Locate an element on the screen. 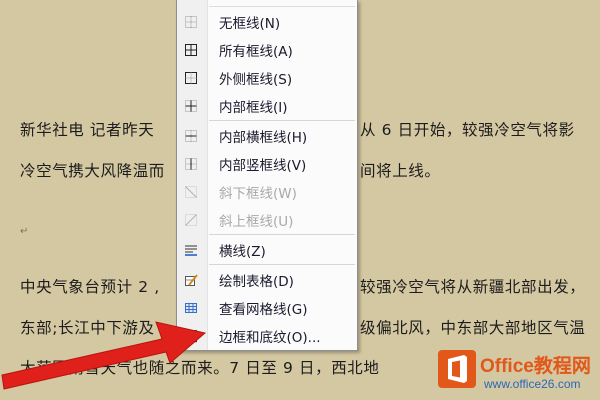 The height and width of the screenshot is (400, 600). red-arrow-annotation is located at coordinates (104, 355).